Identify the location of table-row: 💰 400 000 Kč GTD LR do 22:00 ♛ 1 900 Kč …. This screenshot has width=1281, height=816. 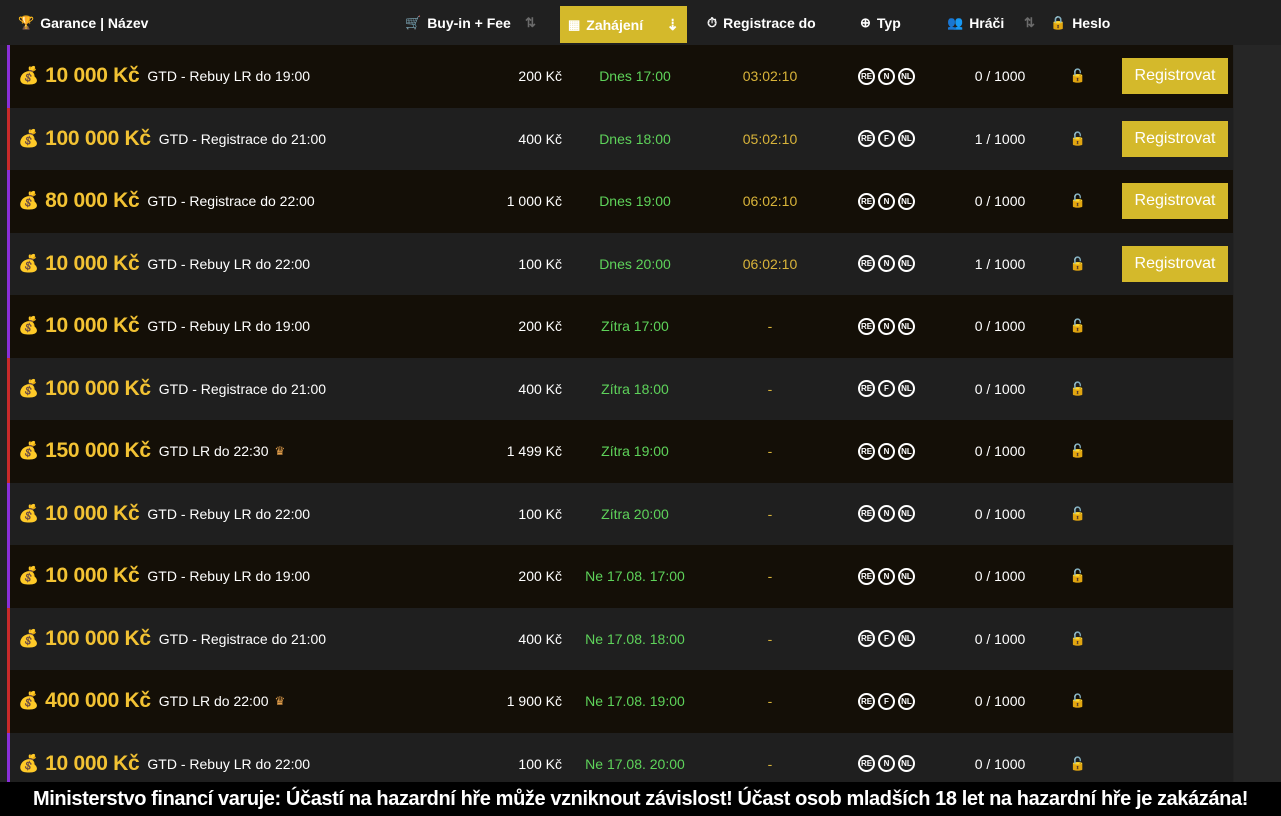
(620, 701).